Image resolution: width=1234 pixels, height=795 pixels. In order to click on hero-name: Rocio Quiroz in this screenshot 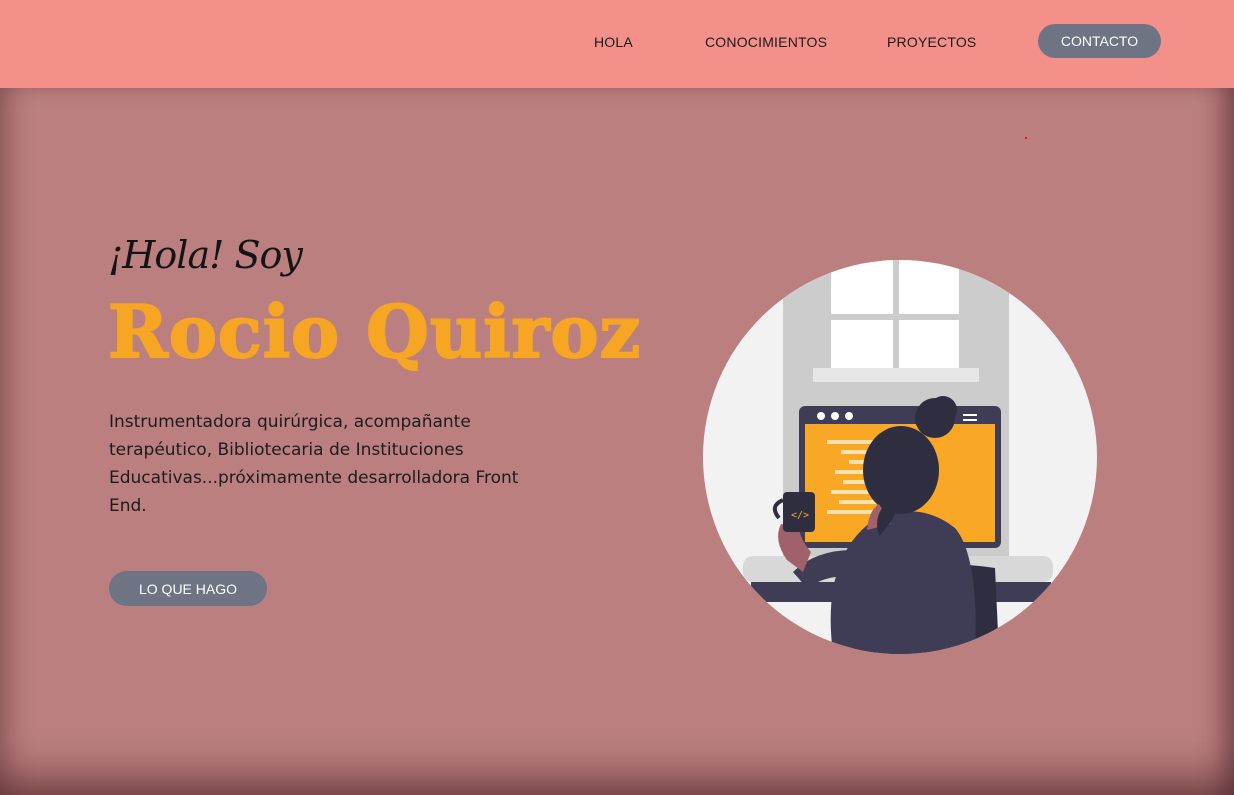, I will do `click(374, 331)`.